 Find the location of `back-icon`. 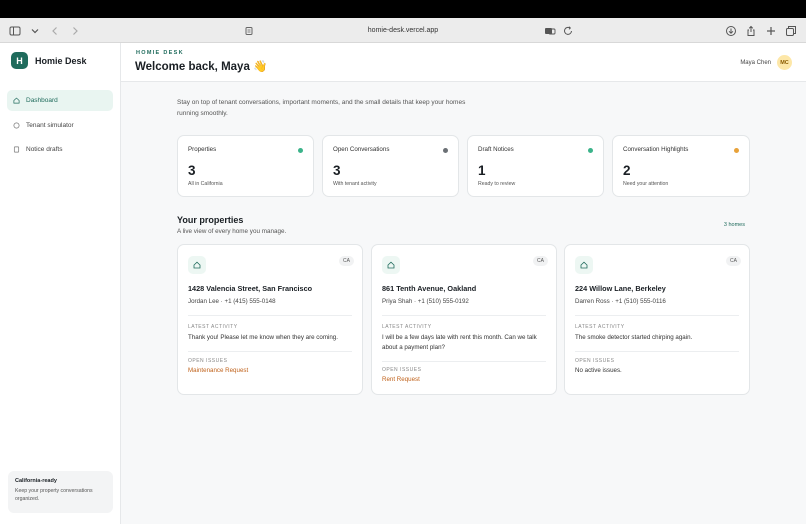

back-icon is located at coordinates (55, 31).